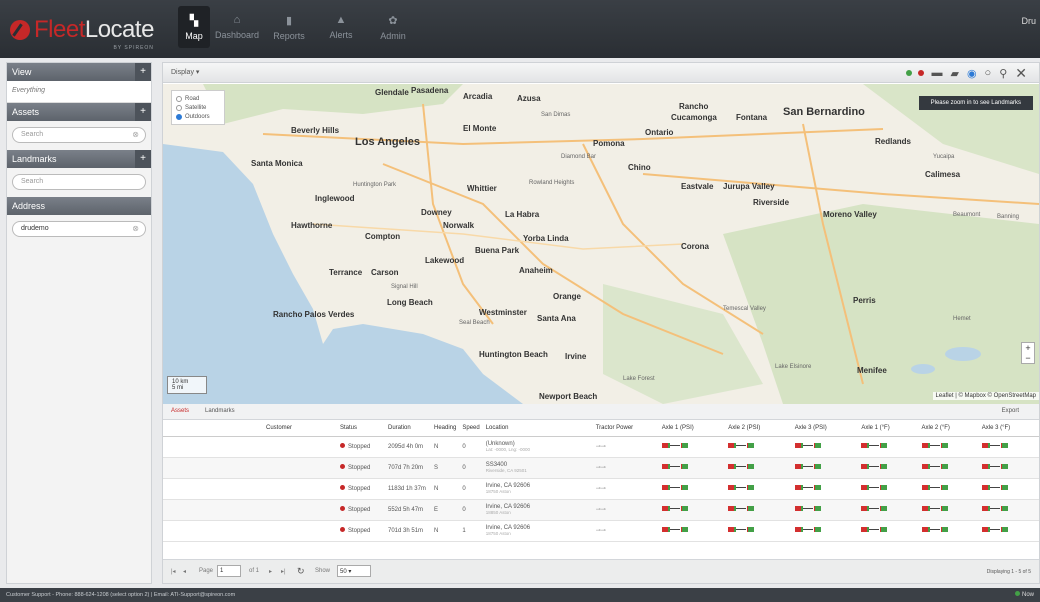  What do you see at coordinates (300, 510) in the screenshot?
I see `cell-customer` at bounding box center [300, 510].